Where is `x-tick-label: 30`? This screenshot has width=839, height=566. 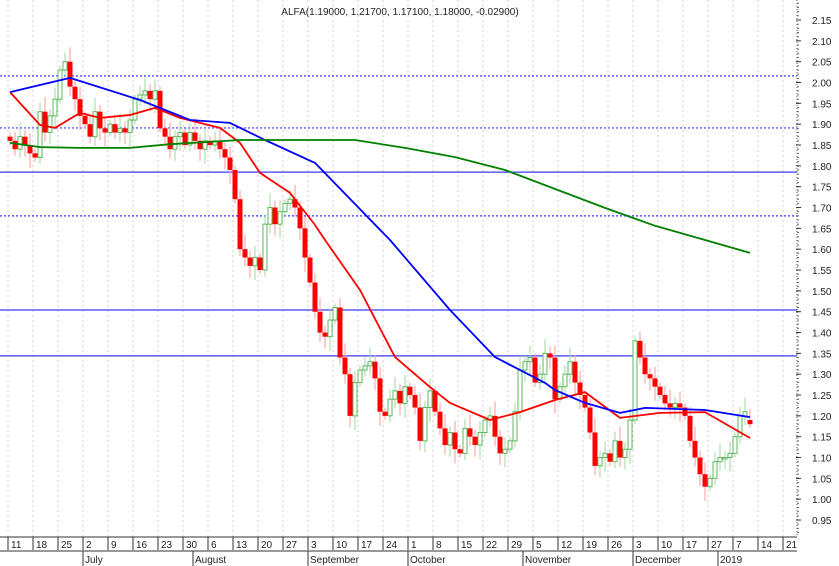
x-tick-label: 30 is located at coordinates (192, 545).